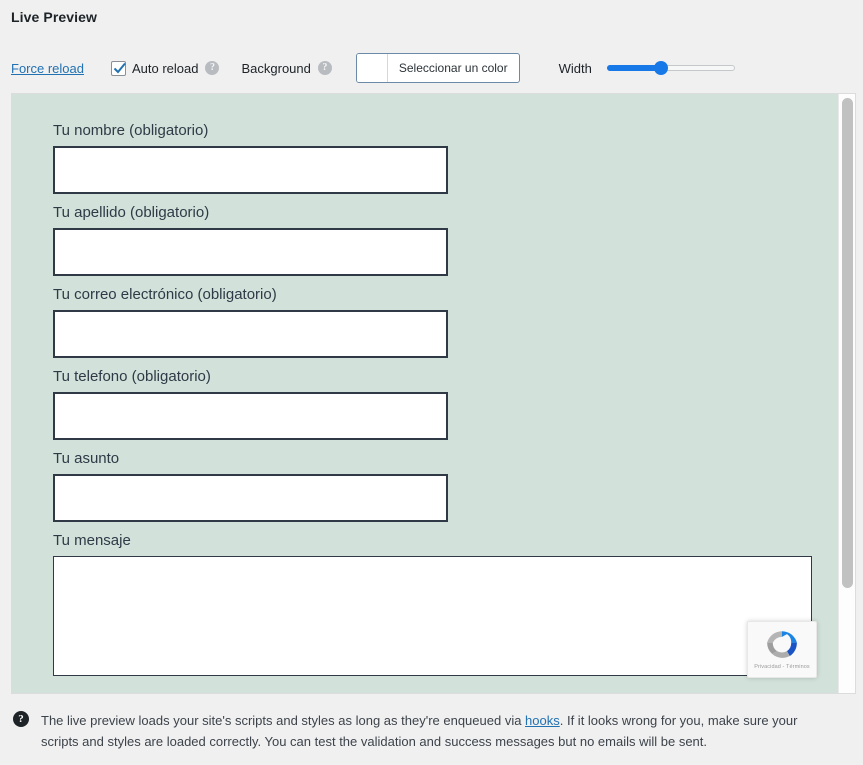  Describe the element at coordinates (54, 17) in the screenshot. I see `page-title: Live Preview` at that location.